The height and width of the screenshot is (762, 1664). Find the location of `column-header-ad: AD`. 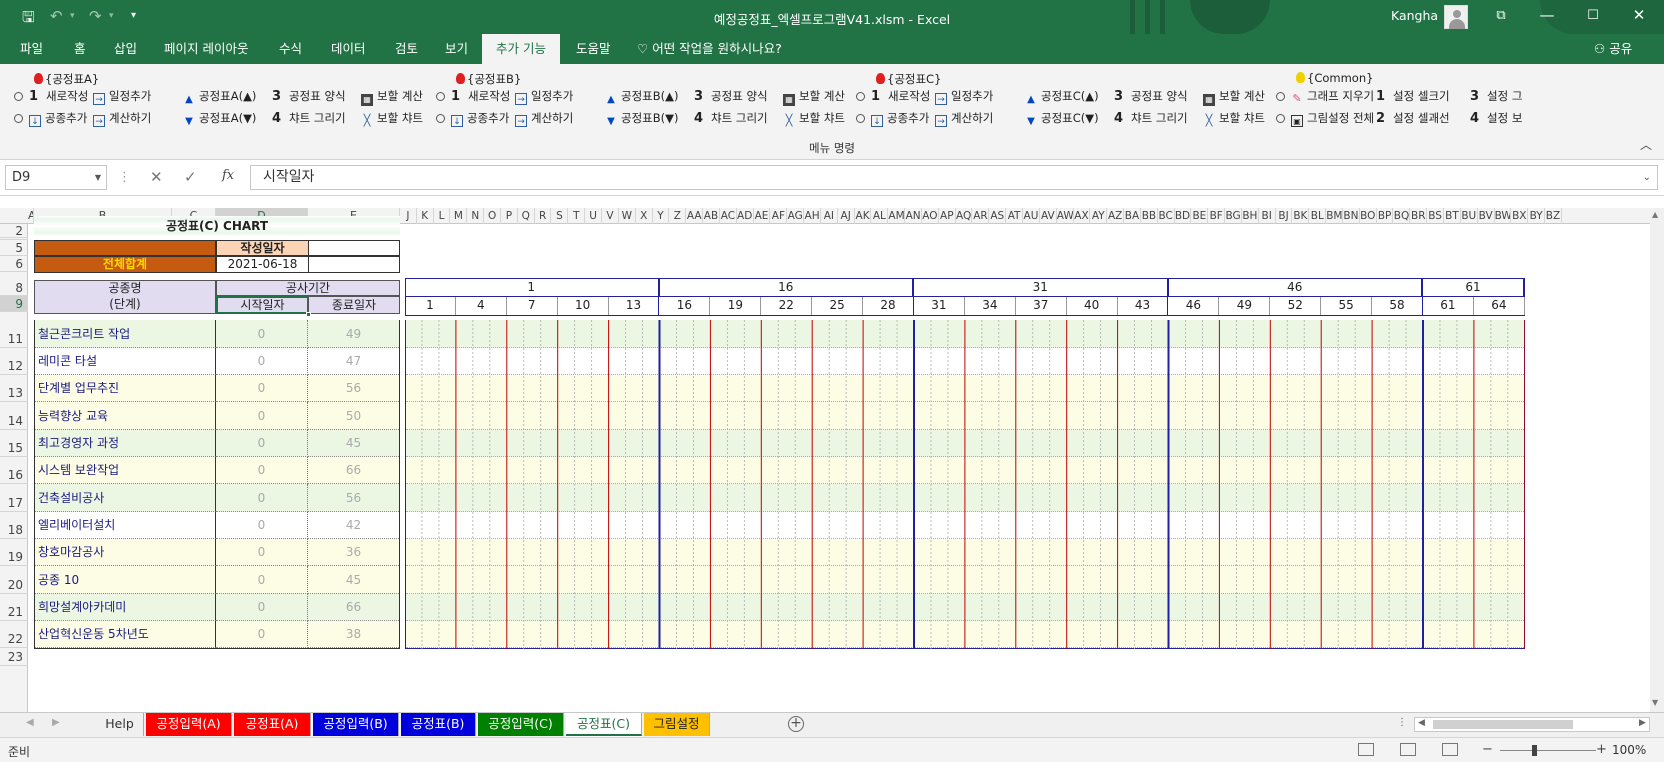

column-header-ad: AD is located at coordinates (745, 216).